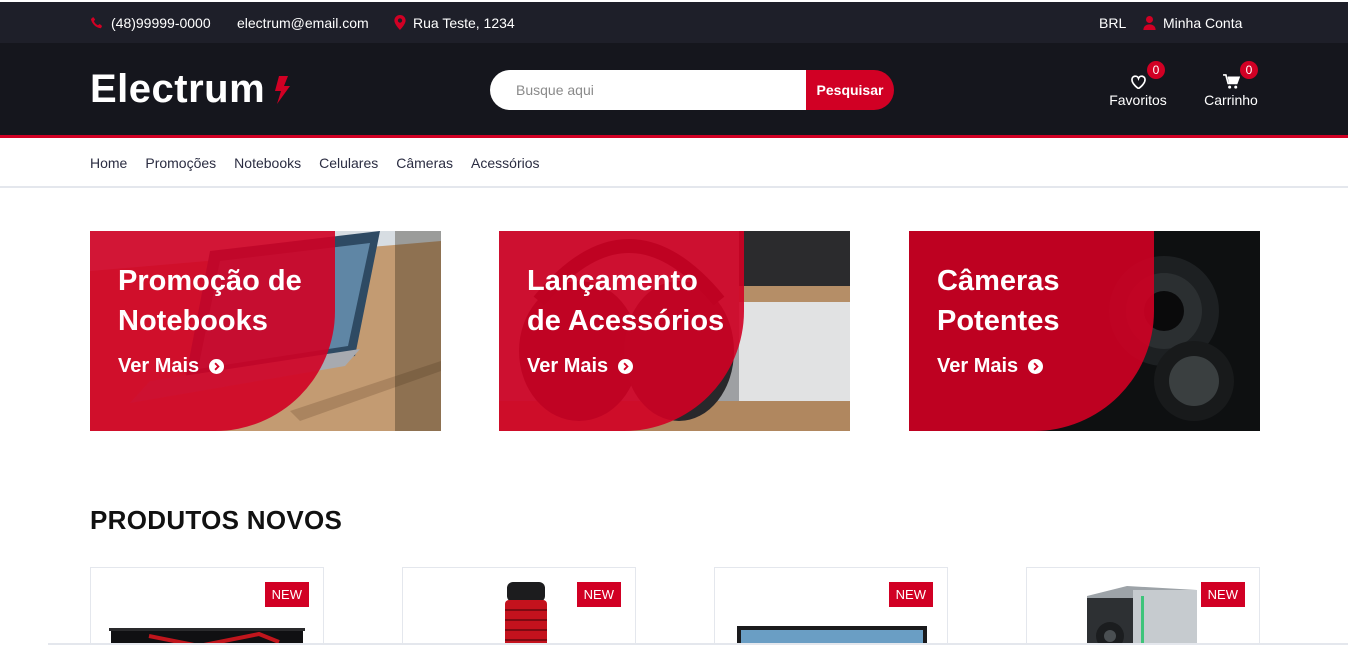 This screenshot has width=1348, height=645. I want to click on cart-link: 0 Carrinho, so click(1231, 84).